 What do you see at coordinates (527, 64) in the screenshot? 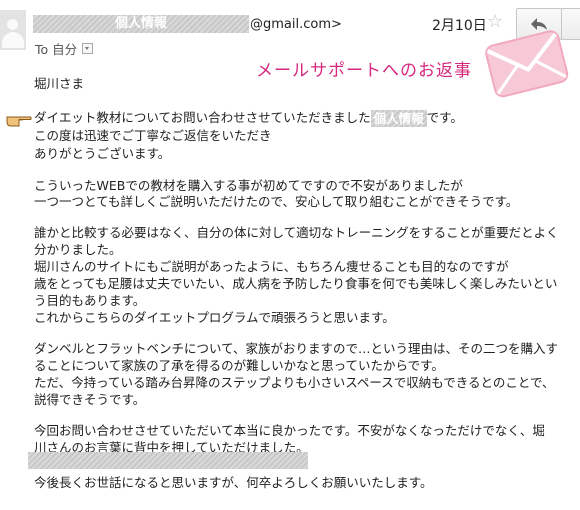
I see `envelope-icon` at bounding box center [527, 64].